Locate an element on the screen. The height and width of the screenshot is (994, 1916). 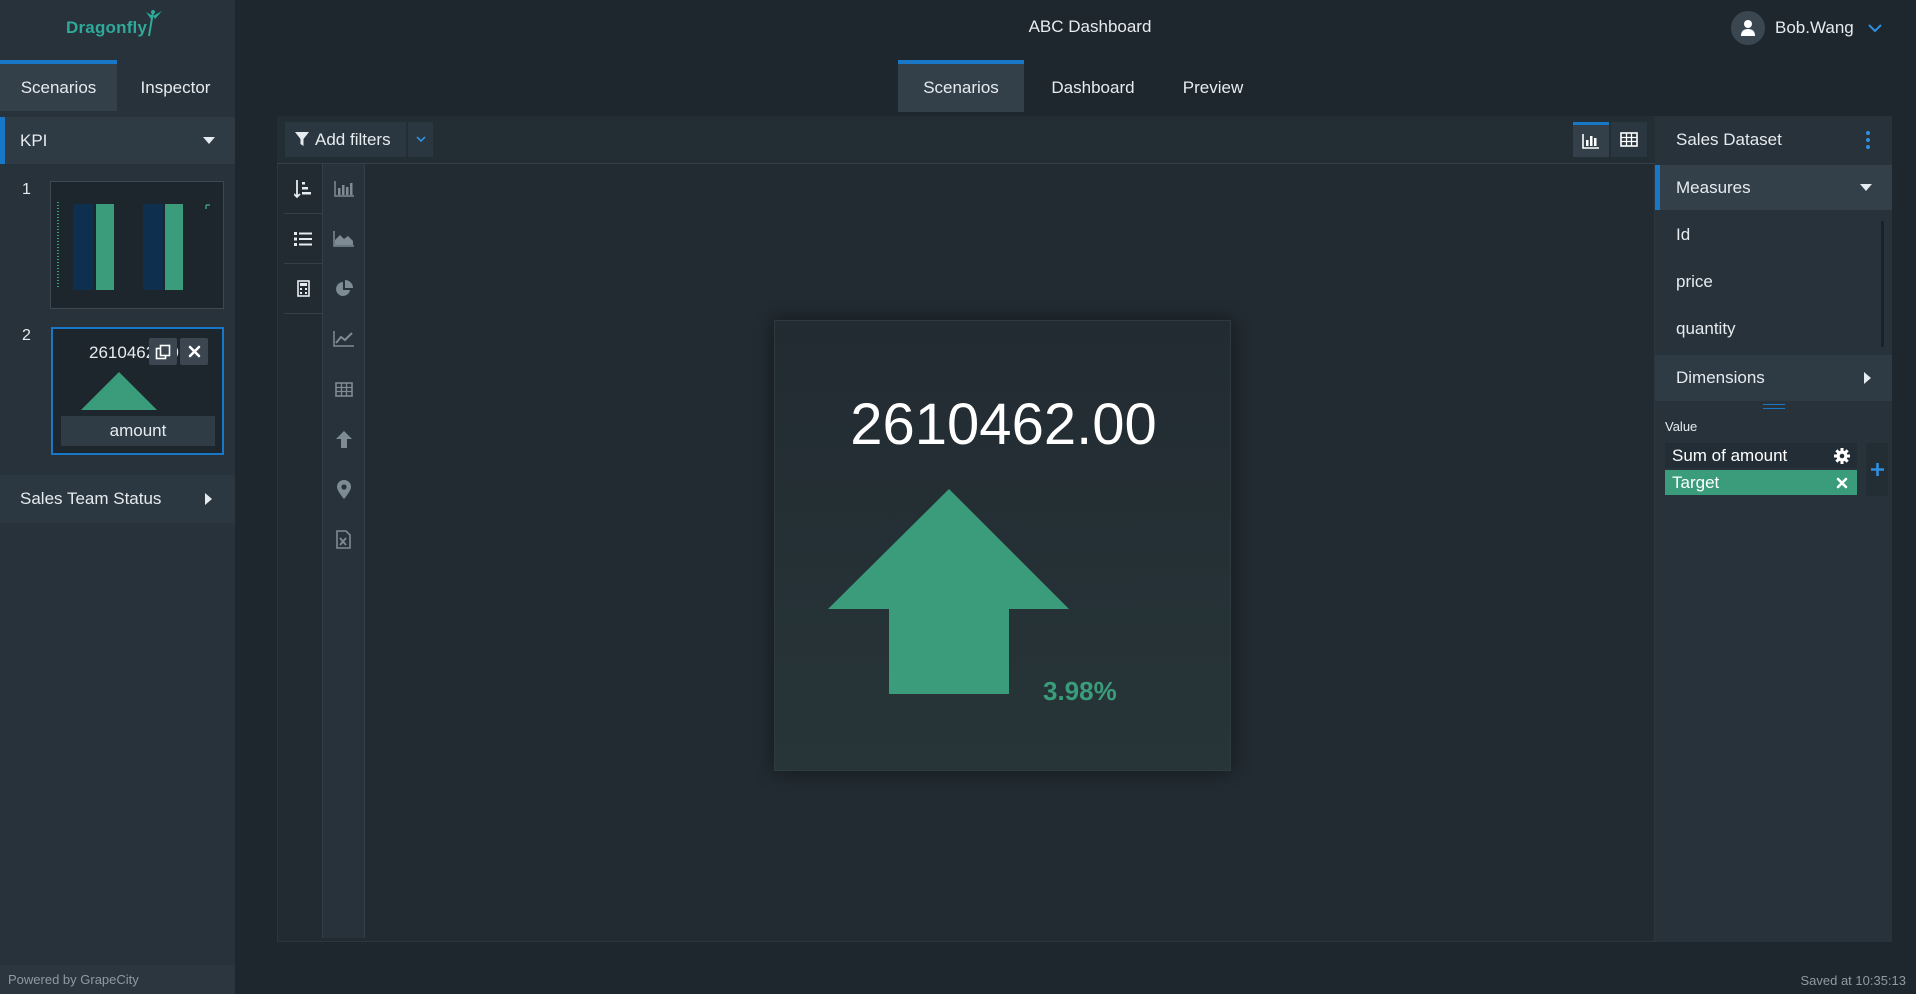
field-quantity: quantity is located at coordinates (1706, 329).